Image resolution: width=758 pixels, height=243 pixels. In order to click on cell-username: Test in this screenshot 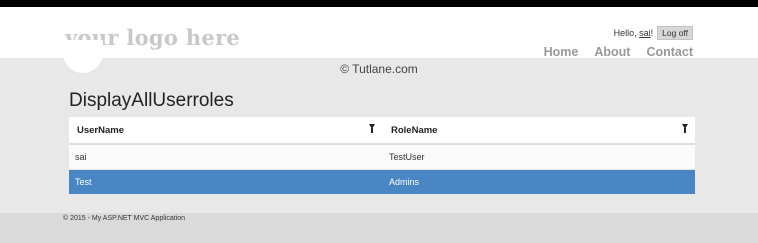, I will do `click(83, 182)`.